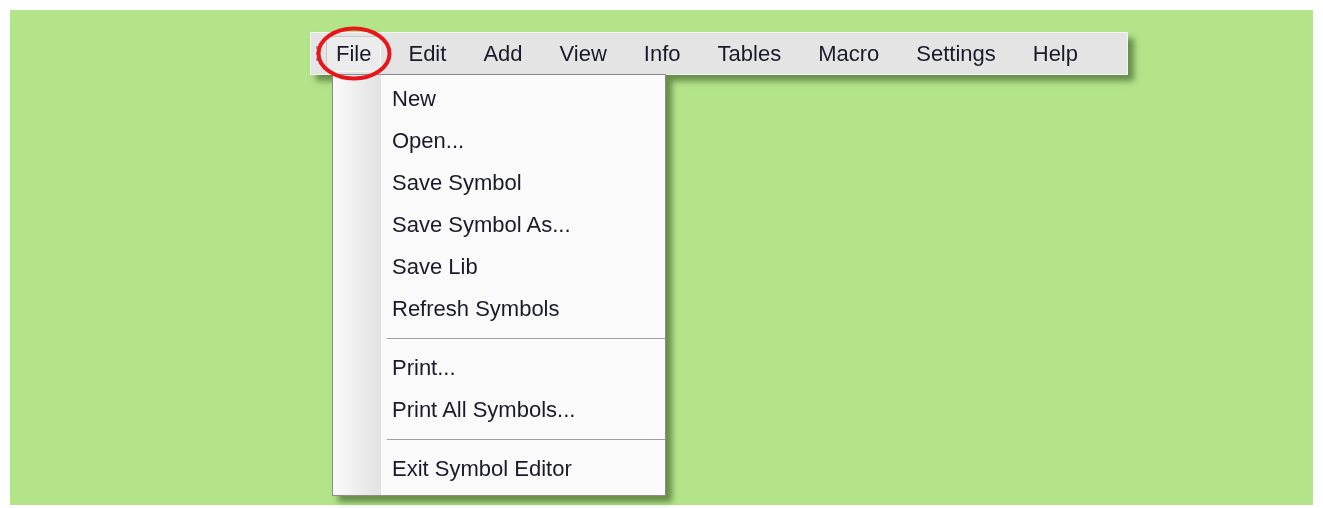 This screenshot has height=508, width=1323. Describe the element at coordinates (849, 53) in the screenshot. I see `menu-item: Macro` at that location.